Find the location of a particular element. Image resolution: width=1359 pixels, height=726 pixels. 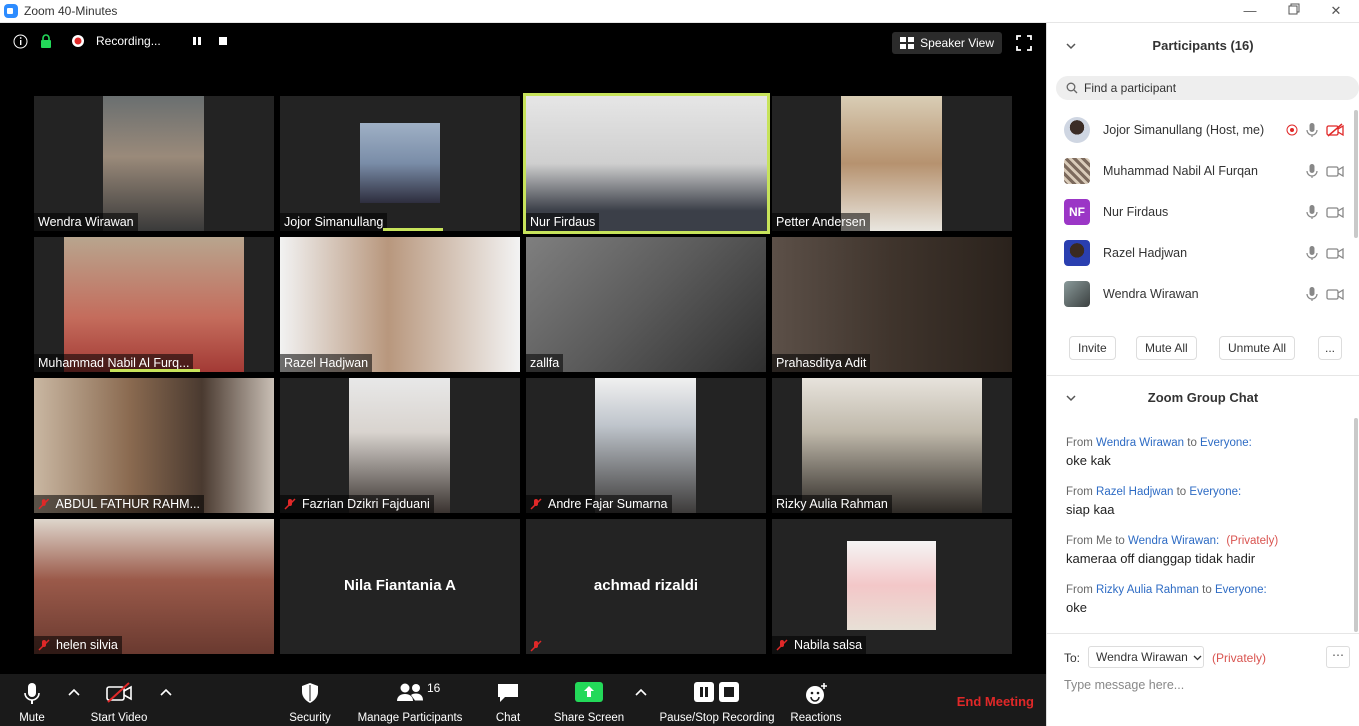

chat-message-header: From Wendra Wirawan to Everyone: is located at coordinates (1206, 443).